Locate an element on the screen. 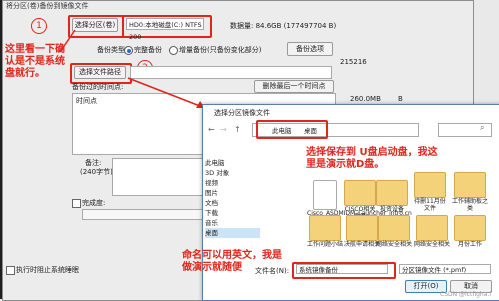 This screenshot has width=499, height=301. stat-value-2: 260.0MB is located at coordinates (365, 99).